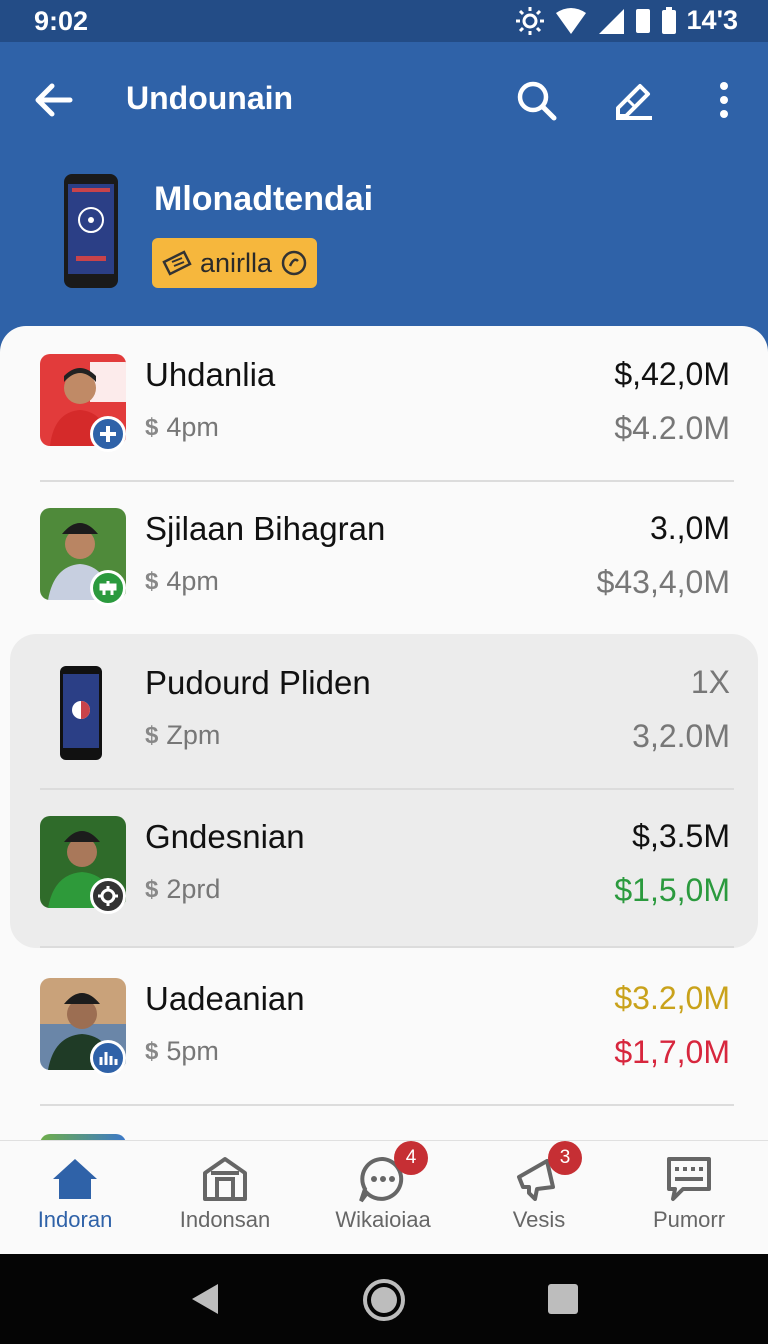 Image resolution: width=768 pixels, height=1344 pixels. Describe the element at coordinates (383, 1219) in the screenshot. I see `nav-label: Wikaioiaa` at that location.